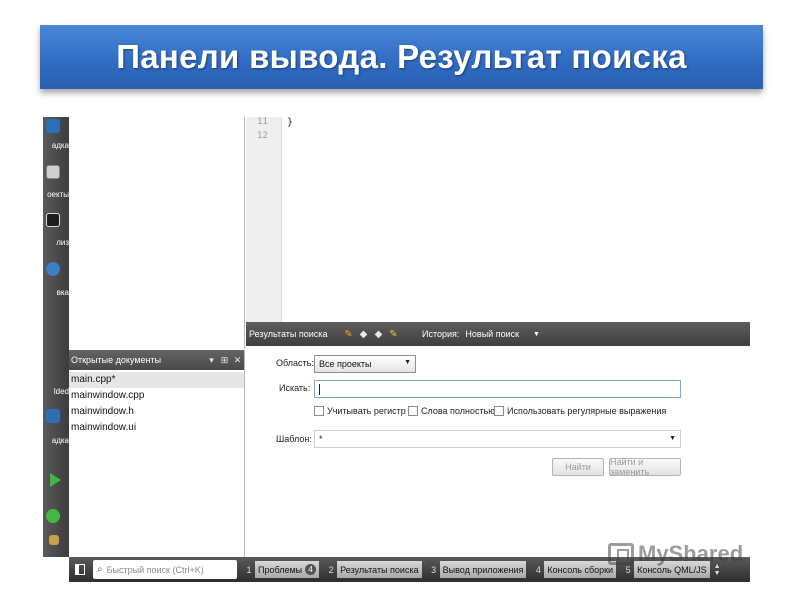  I want to click on quick-search-placeholder: Быстрый поиск (Ctrl+K), so click(155, 569).